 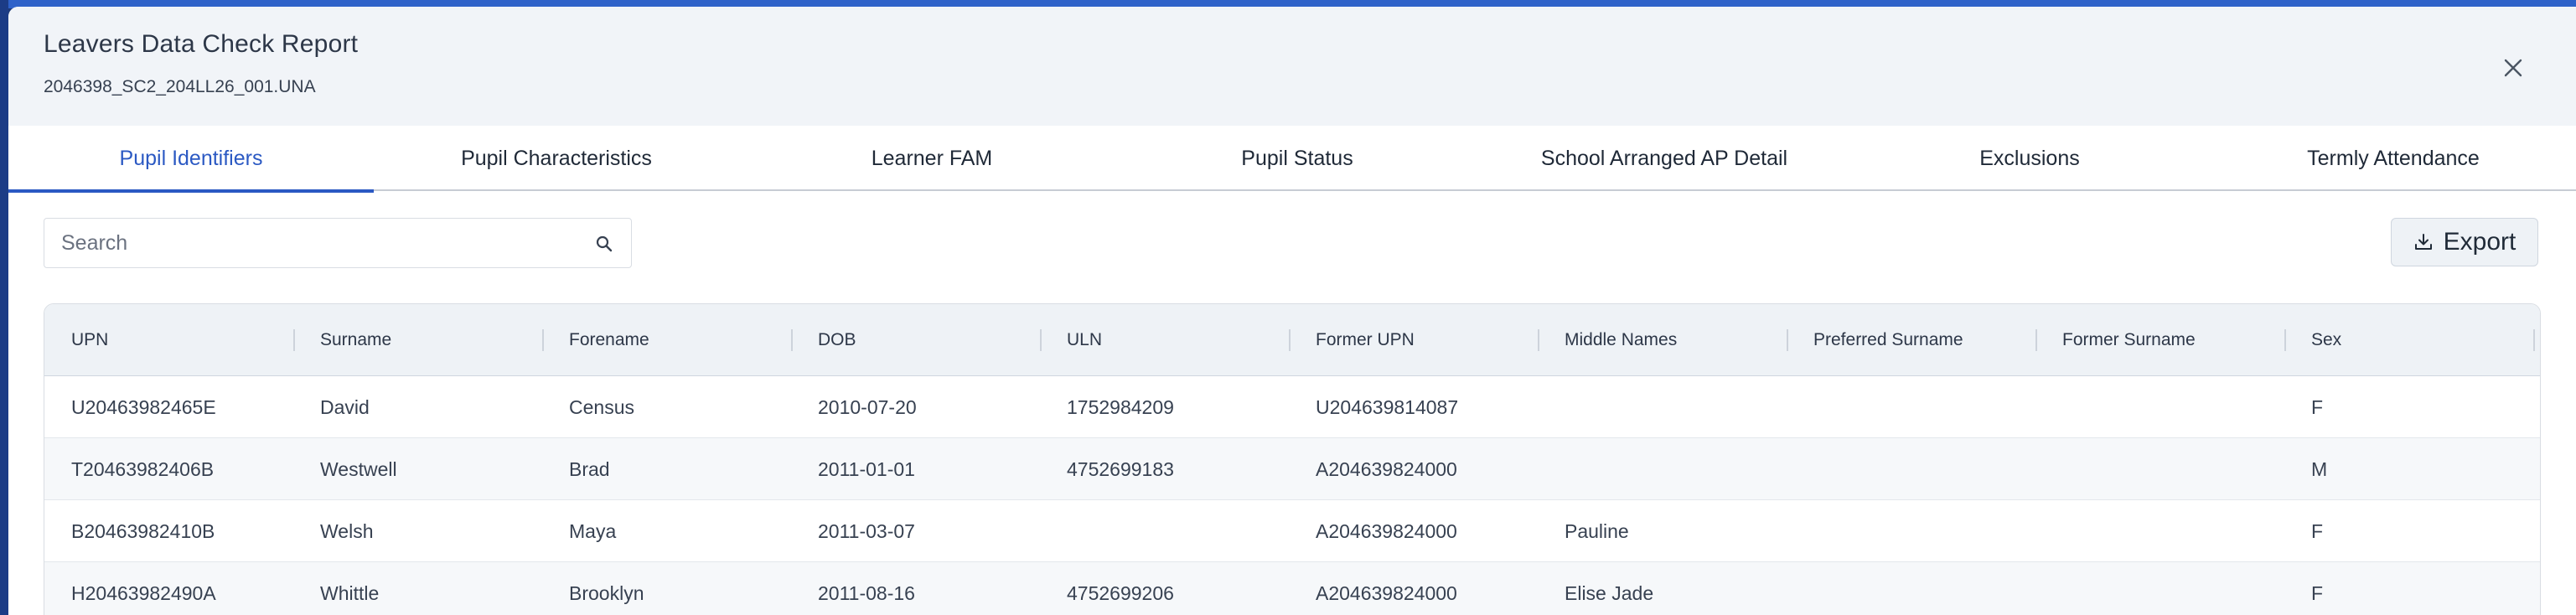 What do you see at coordinates (1365, 340) in the screenshot?
I see `column-header-former-upn: Former UPN` at bounding box center [1365, 340].